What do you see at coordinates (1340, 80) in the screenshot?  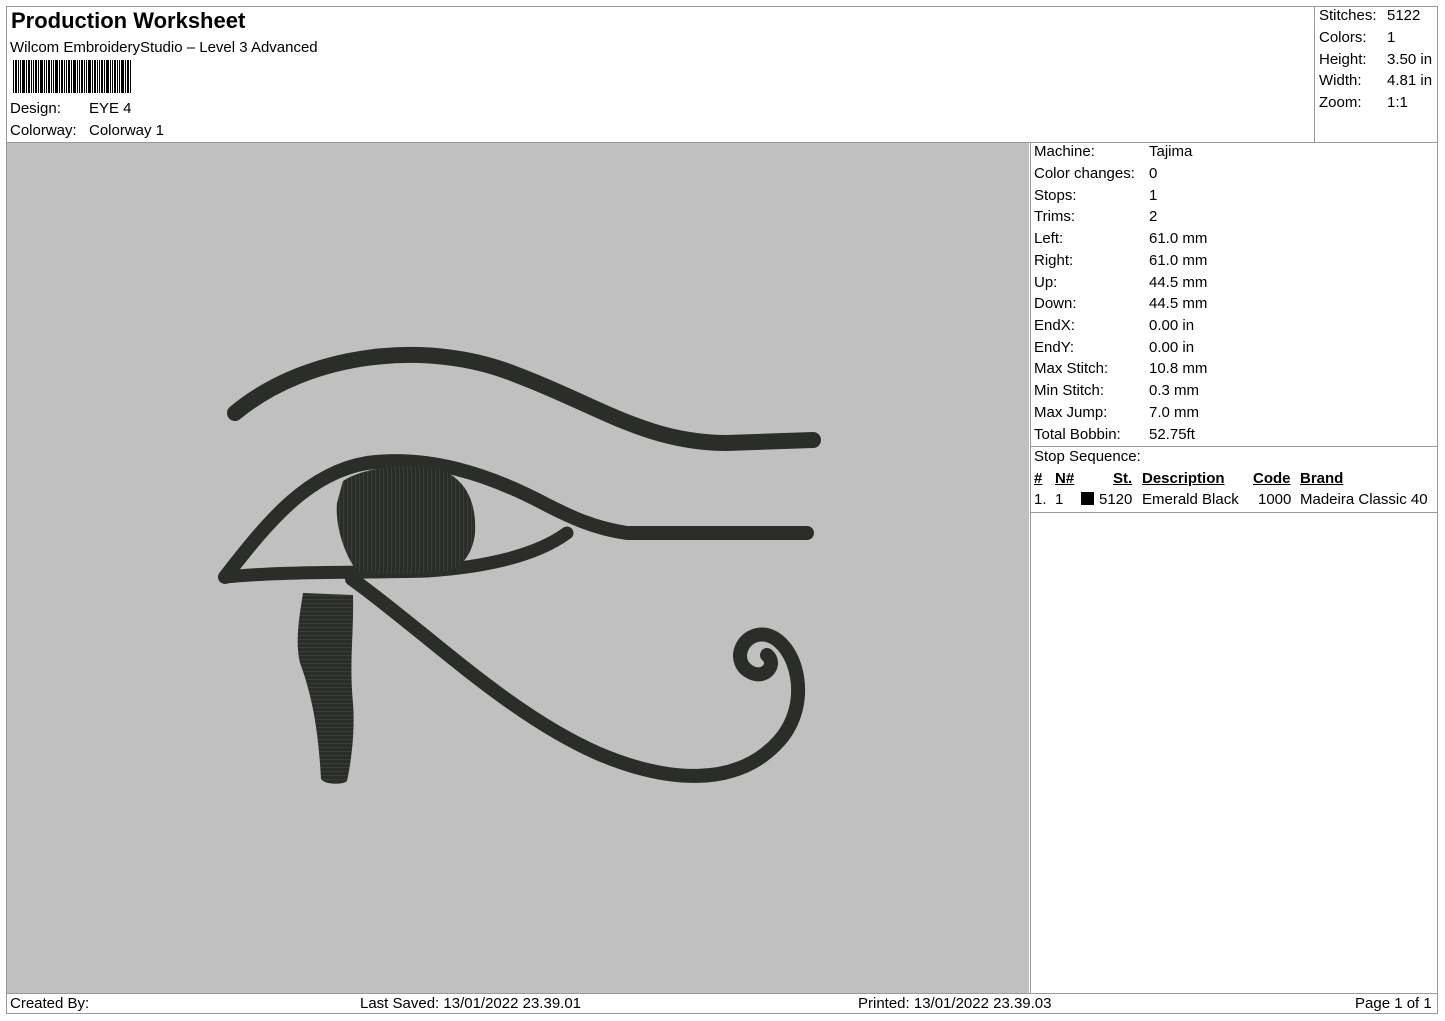 I see `width-label: Width:` at bounding box center [1340, 80].